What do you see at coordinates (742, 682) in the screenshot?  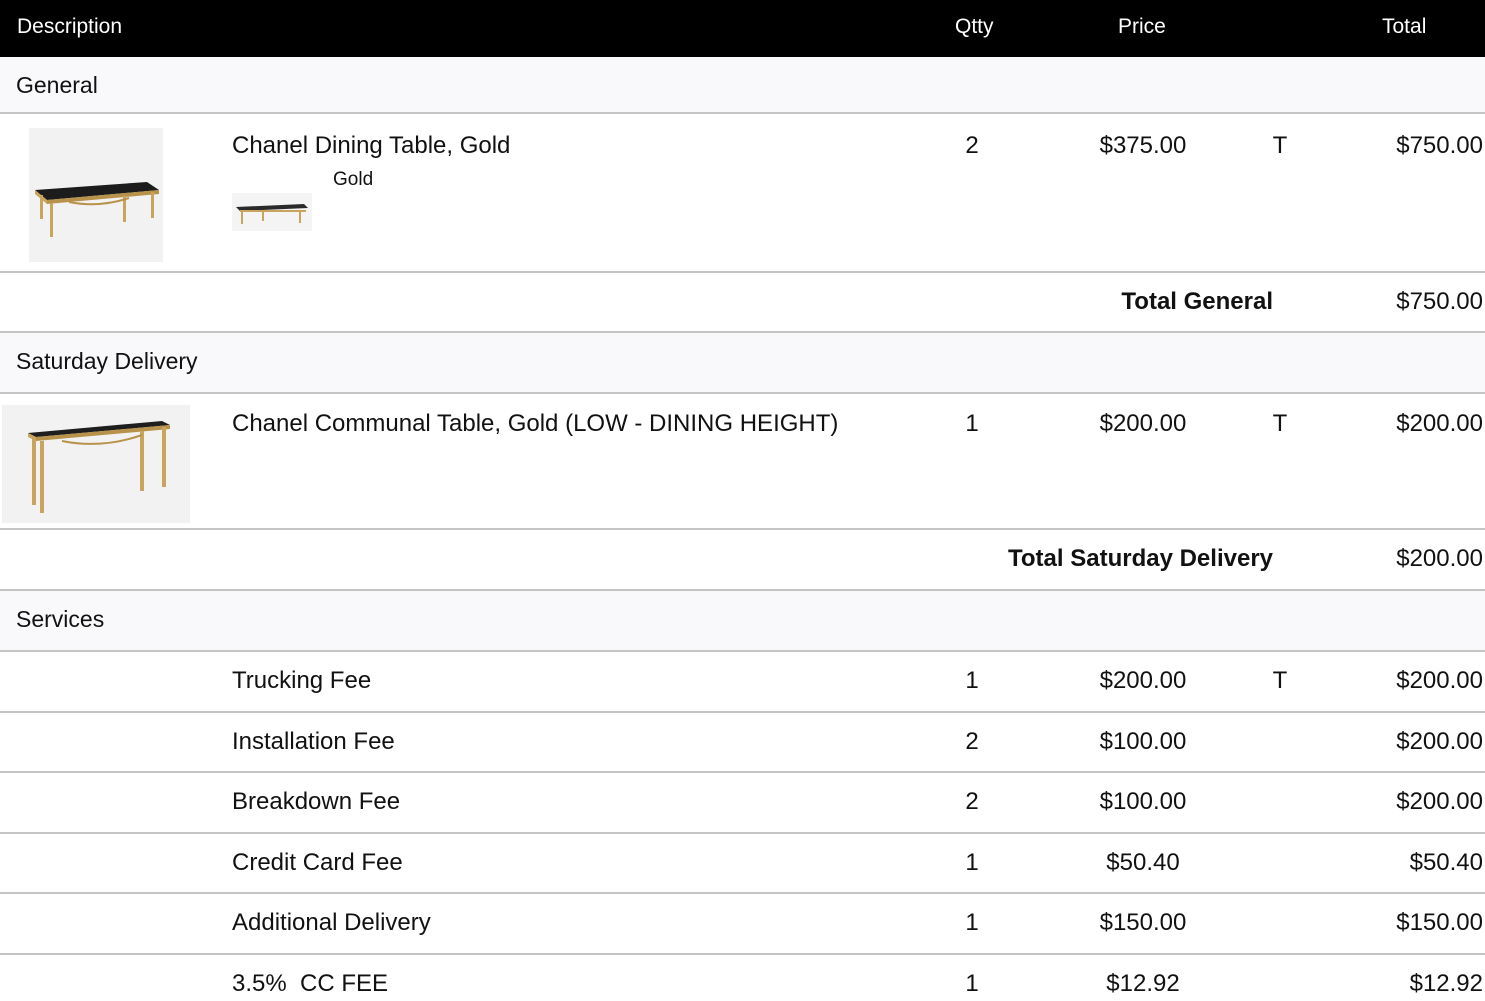 I see `table-row: Trucking Fee 1 $200.00 T $200.00` at bounding box center [742, 682].